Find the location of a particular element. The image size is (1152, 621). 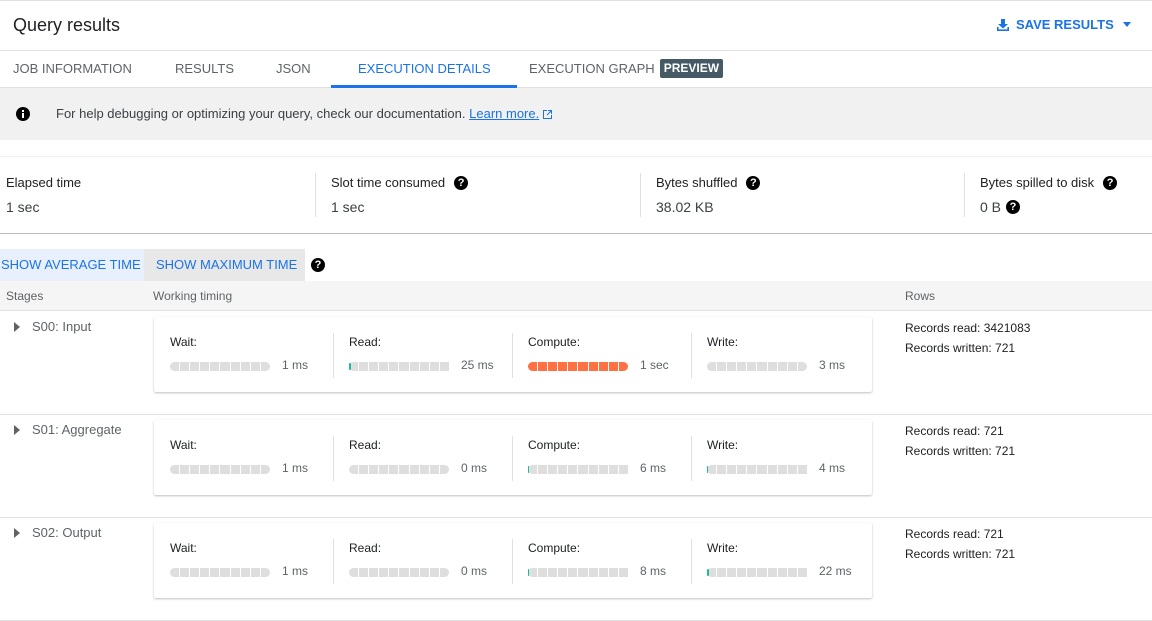

column-header-rows: Rows is located at coordinates (920, 296).